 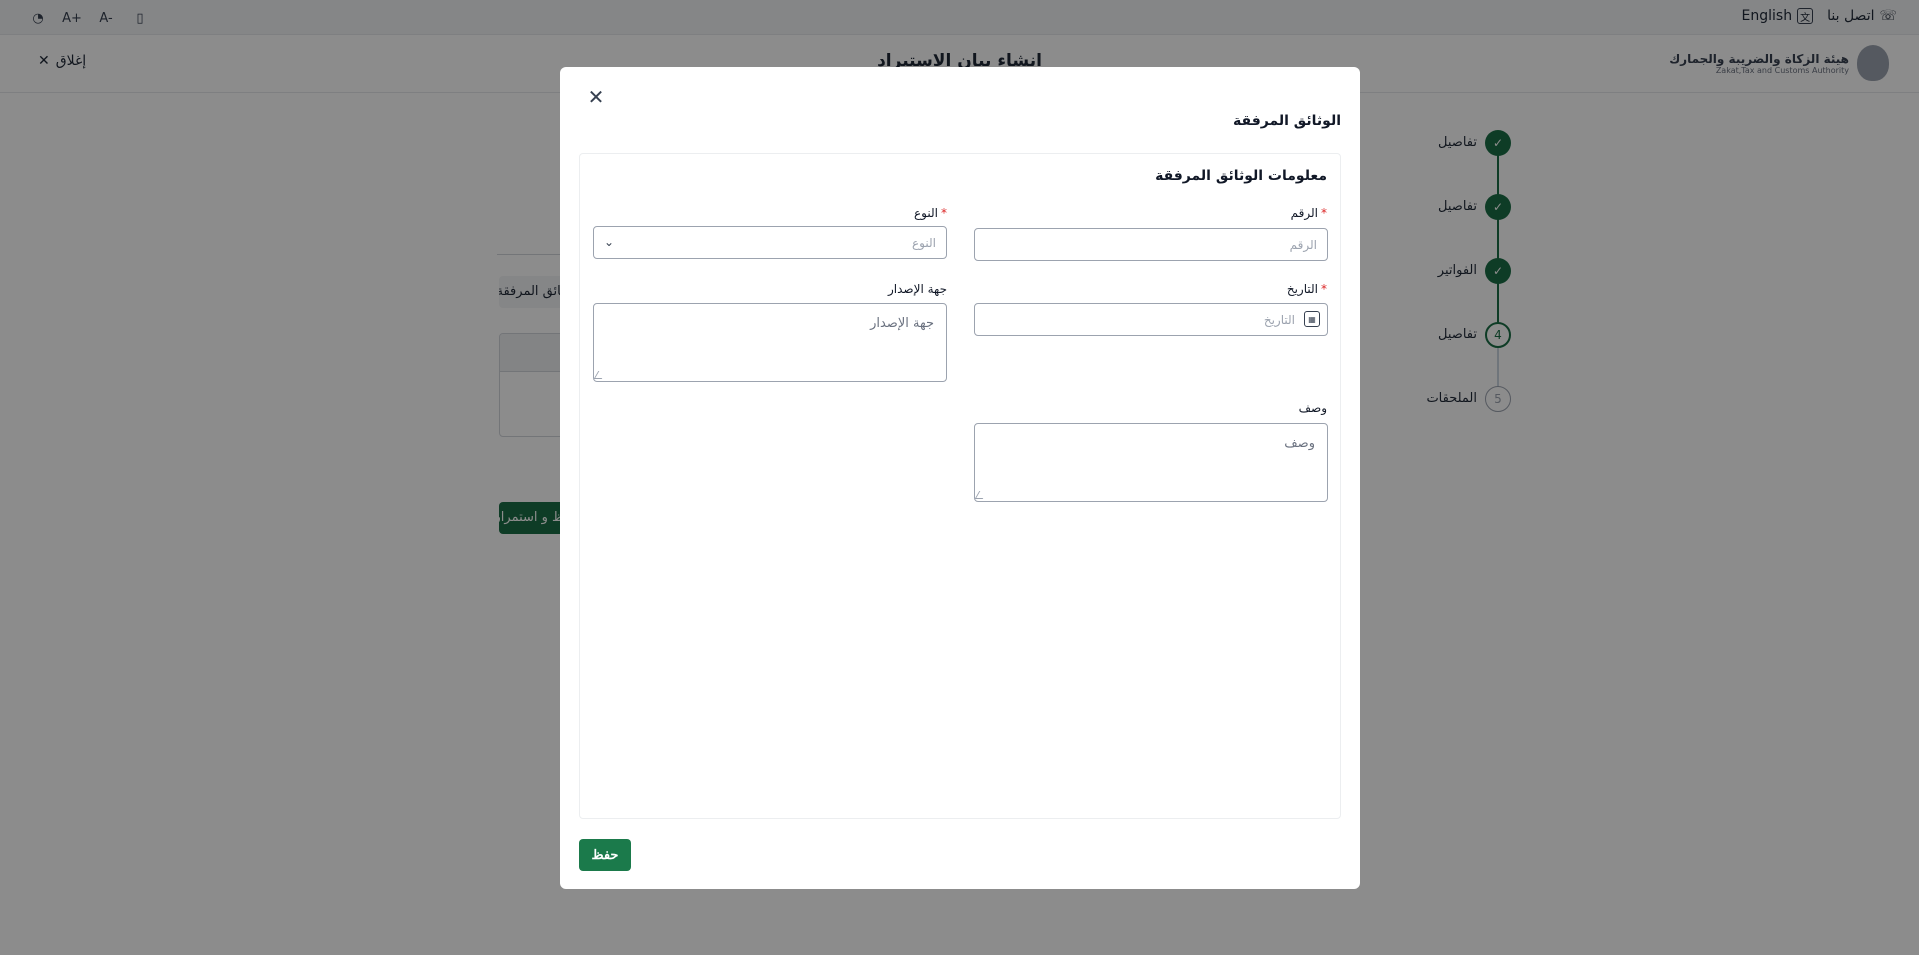 I want to click on description-placeholder: وصف, so click(x=1299, y=443).